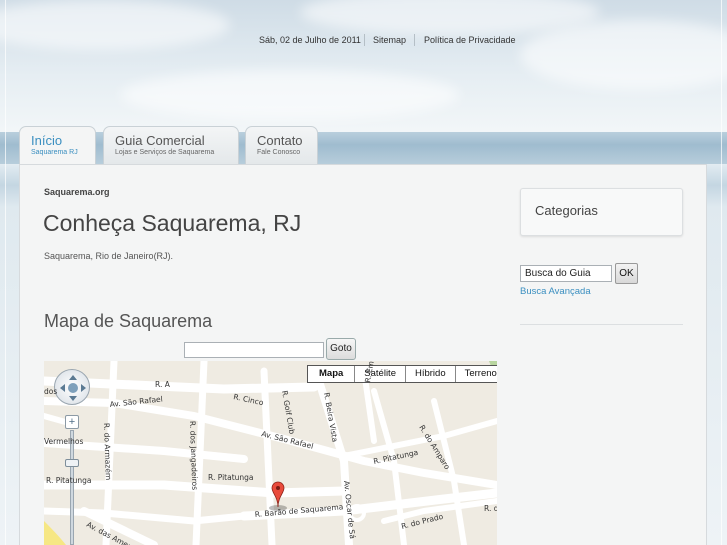  Describe the element at coordinates (626, 273) in the screenshot. I see `search-ok-button: OK` at that location.